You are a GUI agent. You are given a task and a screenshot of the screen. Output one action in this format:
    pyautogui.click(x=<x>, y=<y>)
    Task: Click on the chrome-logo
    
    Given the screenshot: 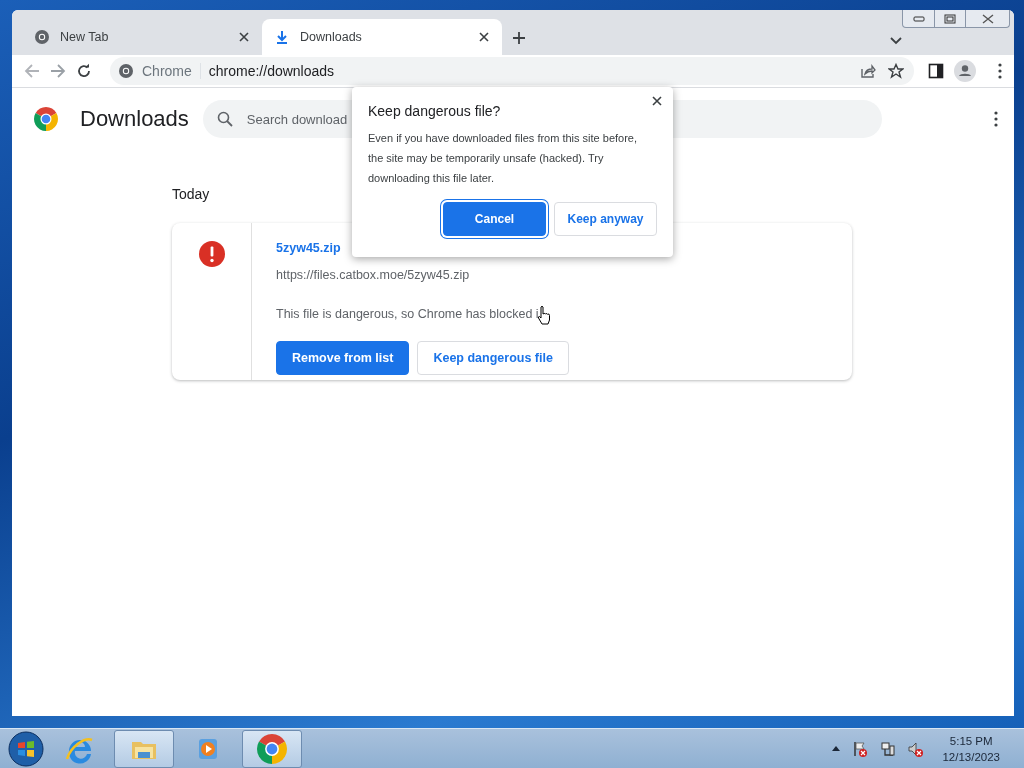 What is the action you would take?
    pyautogui.click(x=46, y=119)
    